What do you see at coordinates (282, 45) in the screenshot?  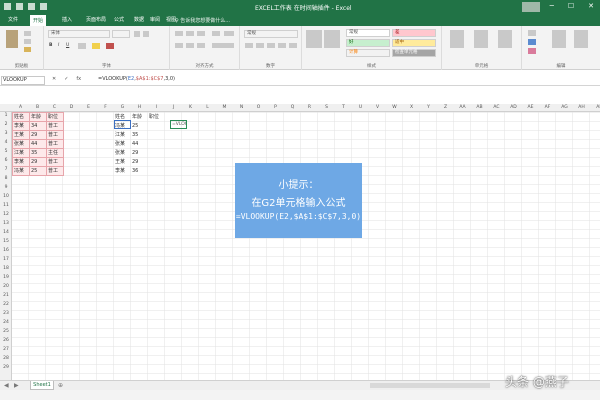 I see `increase-decimal-icon` at bounding box center [282, 45].